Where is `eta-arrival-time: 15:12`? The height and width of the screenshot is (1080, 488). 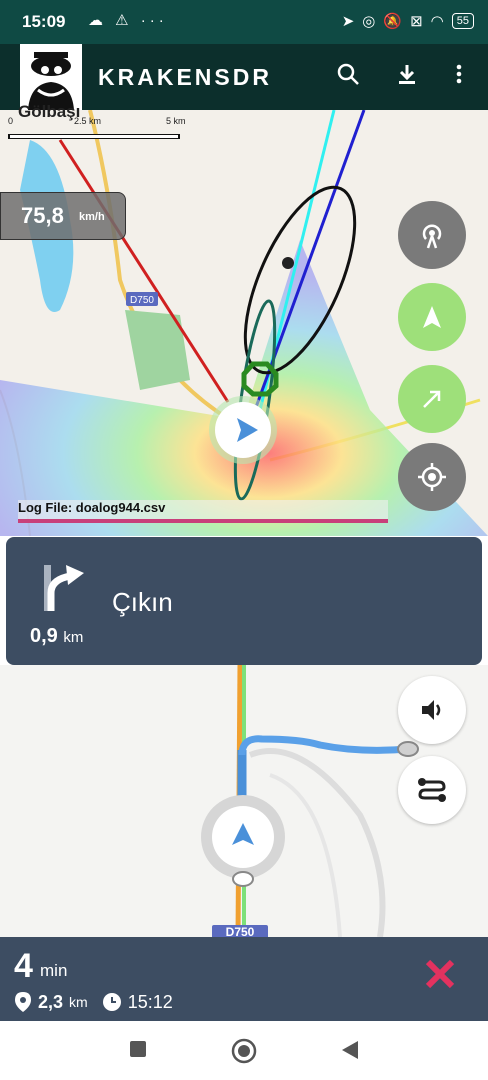 eta-arrival-time: 15:12 is located at coordinates (150, 1001).